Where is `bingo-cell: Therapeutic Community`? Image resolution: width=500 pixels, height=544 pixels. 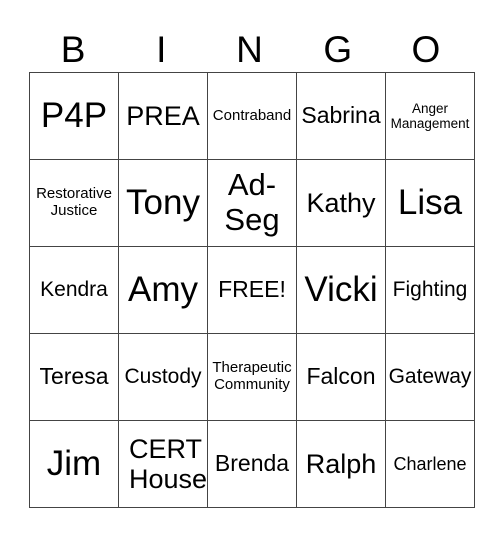 bingo-cell: Therapeutic Community is located at coordinates (252, 377).